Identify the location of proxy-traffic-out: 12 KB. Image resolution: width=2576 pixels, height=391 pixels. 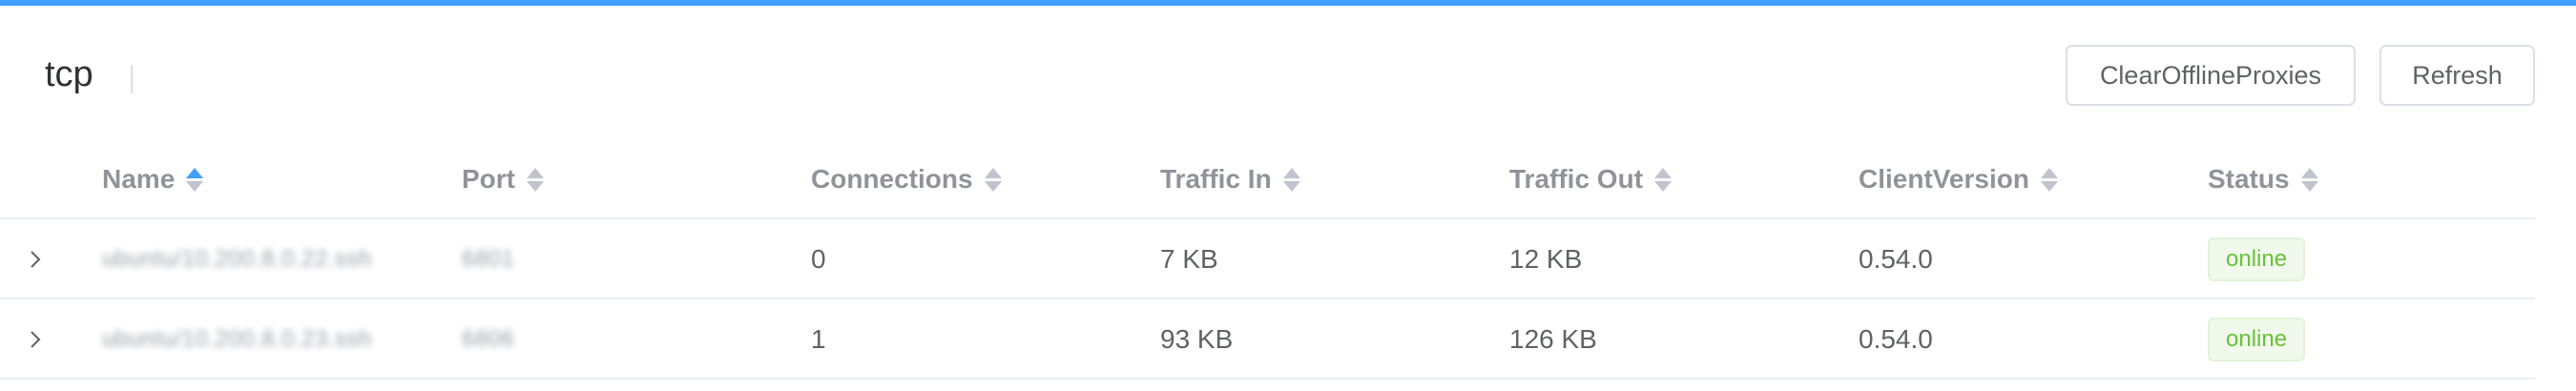
(1546, 259).